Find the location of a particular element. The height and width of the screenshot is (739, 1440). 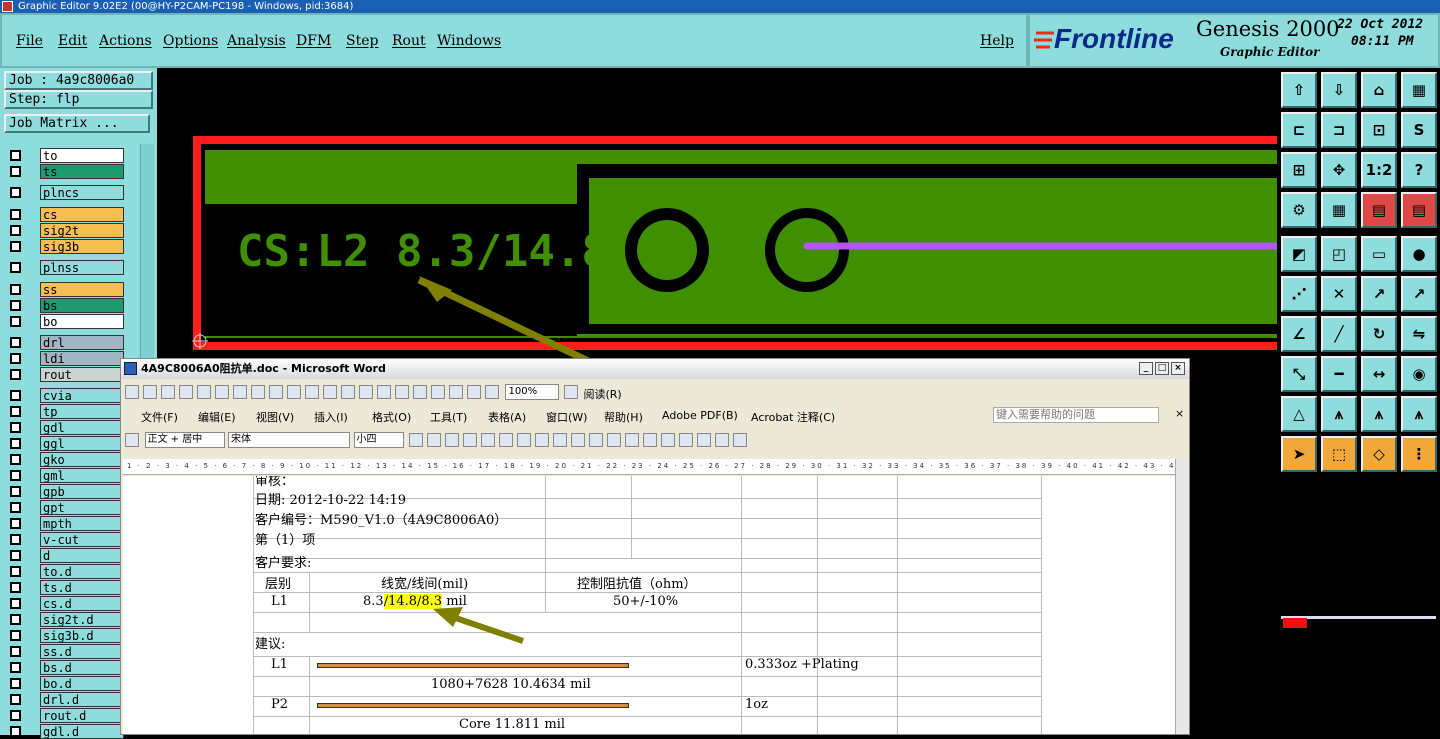

minimize-button: _ is located at coordinates (1146, 368).